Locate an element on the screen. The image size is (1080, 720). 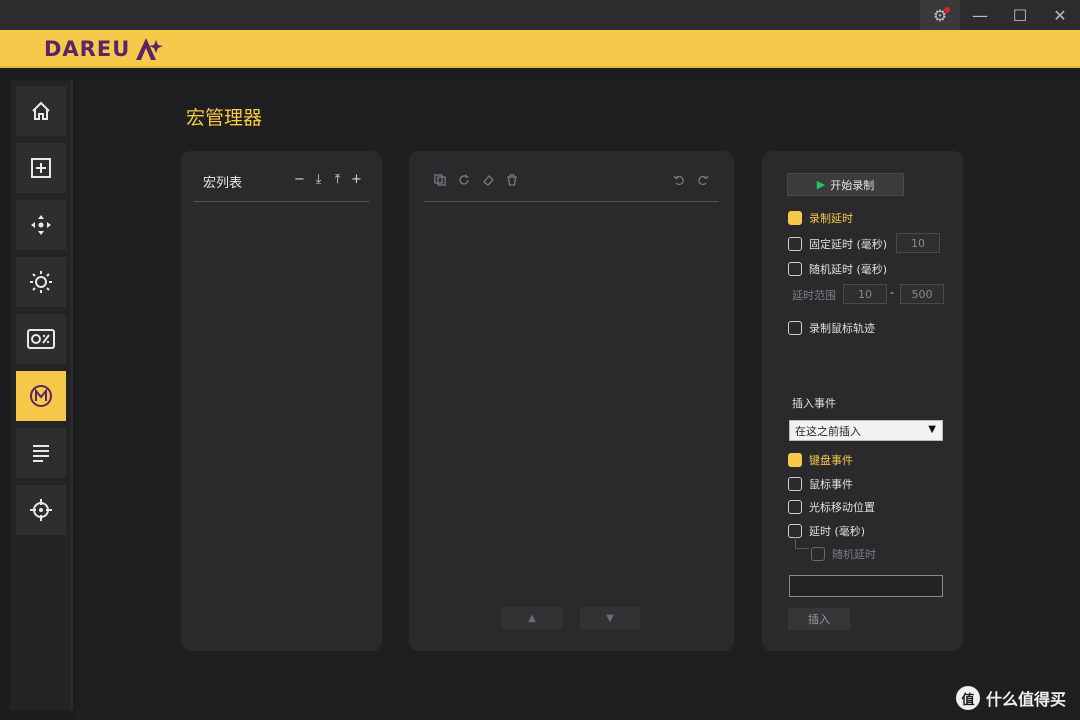
plus-square-icon is located at coordinates (41, 168).